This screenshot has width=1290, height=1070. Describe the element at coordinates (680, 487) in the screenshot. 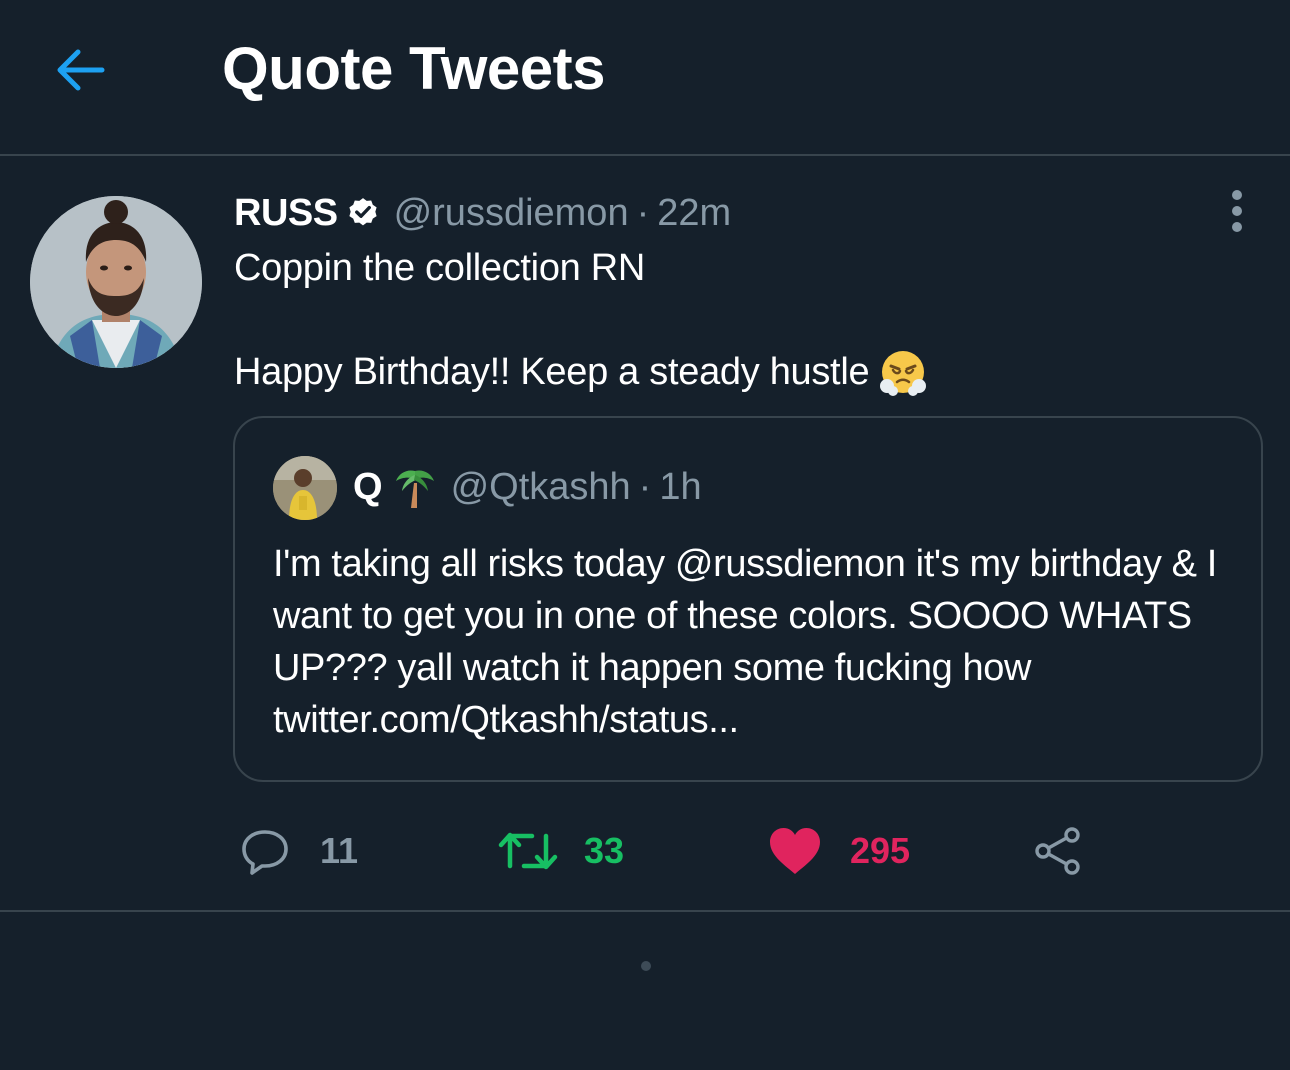

I see `quoted-tweet-time: 1h` at that location.